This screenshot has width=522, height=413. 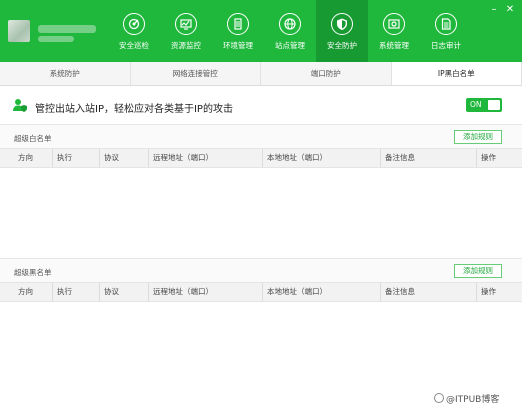 What do you see at coordinates (20, 105) in the screenshot?
I see `user-shield-icon` at bounding box center [20, 105].